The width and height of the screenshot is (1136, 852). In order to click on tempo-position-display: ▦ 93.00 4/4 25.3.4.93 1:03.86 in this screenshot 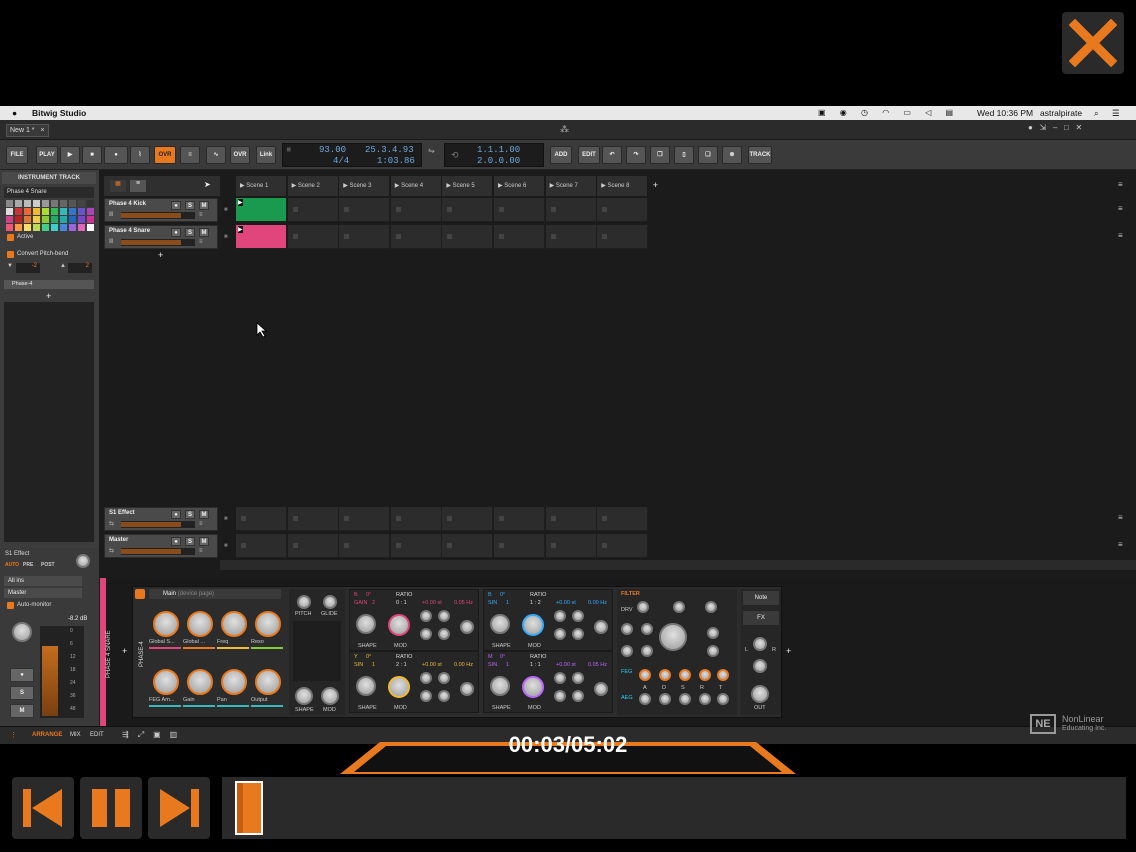, I will do `click(352, 155)`.